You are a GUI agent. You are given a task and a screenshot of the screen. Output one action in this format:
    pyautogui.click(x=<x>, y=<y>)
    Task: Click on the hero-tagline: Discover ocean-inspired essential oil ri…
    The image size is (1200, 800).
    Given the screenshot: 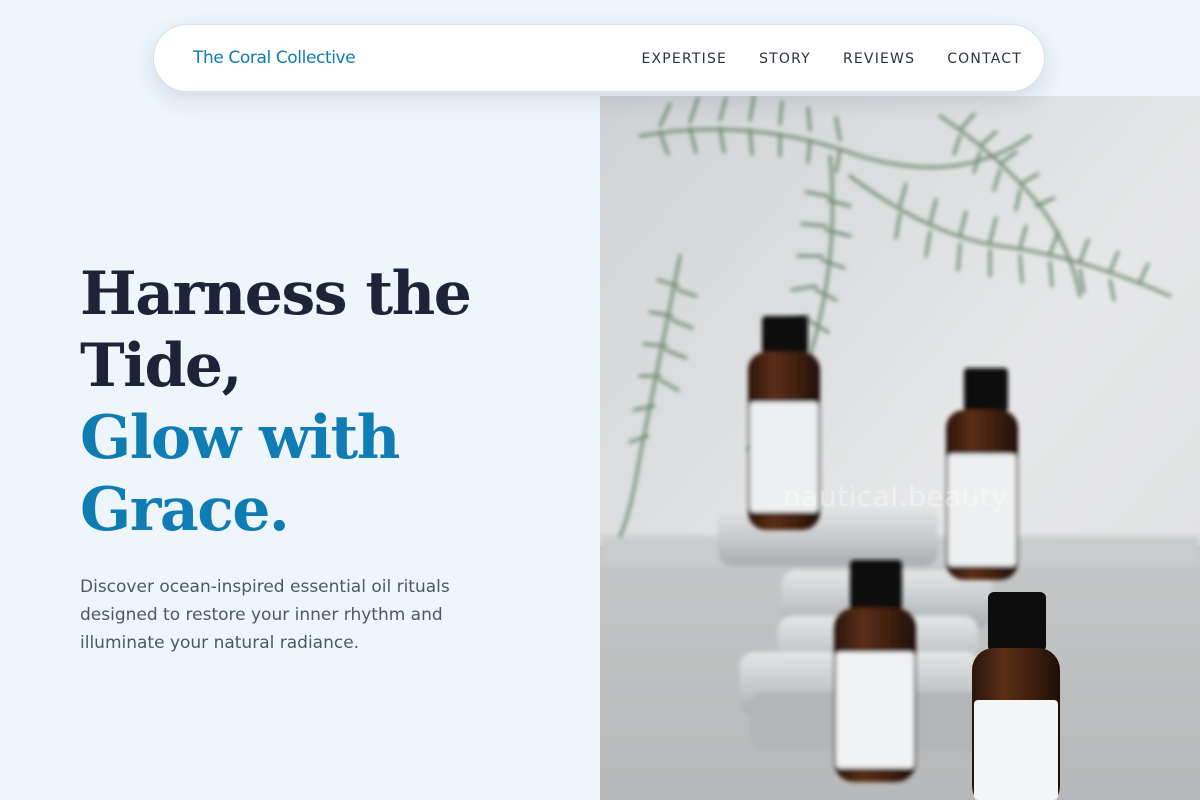 What is the action you would take?
    pyautogui.click(x=290, y=615)
    